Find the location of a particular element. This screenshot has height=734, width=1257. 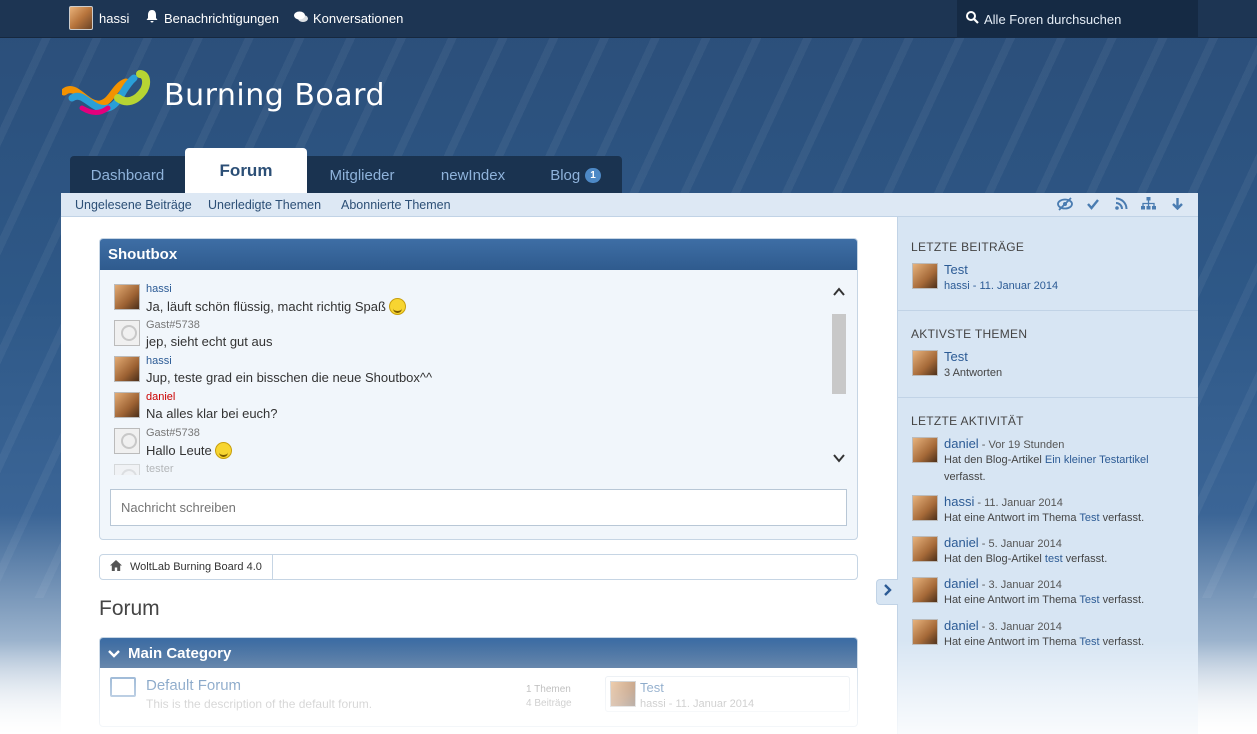

tab-label: Forum is located at coordinates (246, 170).